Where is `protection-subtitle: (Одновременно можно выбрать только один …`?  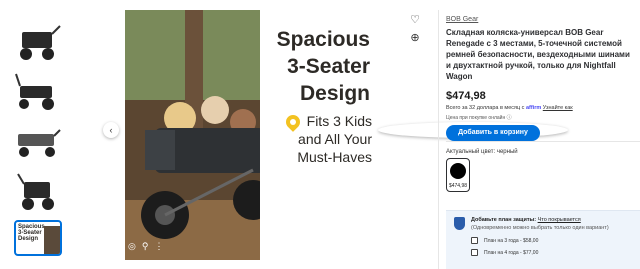
protection-subtitle: (Одновременно можно выбрать только один … is located at coordinates (540, 228).